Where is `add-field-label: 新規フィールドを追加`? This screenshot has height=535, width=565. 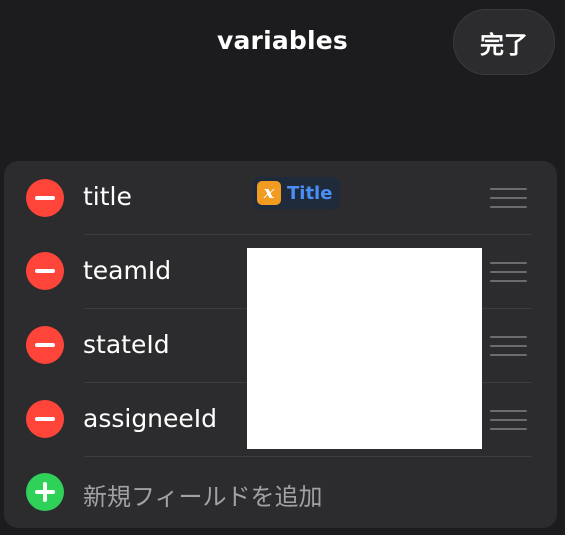 add-field-label: 新規フィールドを追加 is located at coordinates (203, 494).